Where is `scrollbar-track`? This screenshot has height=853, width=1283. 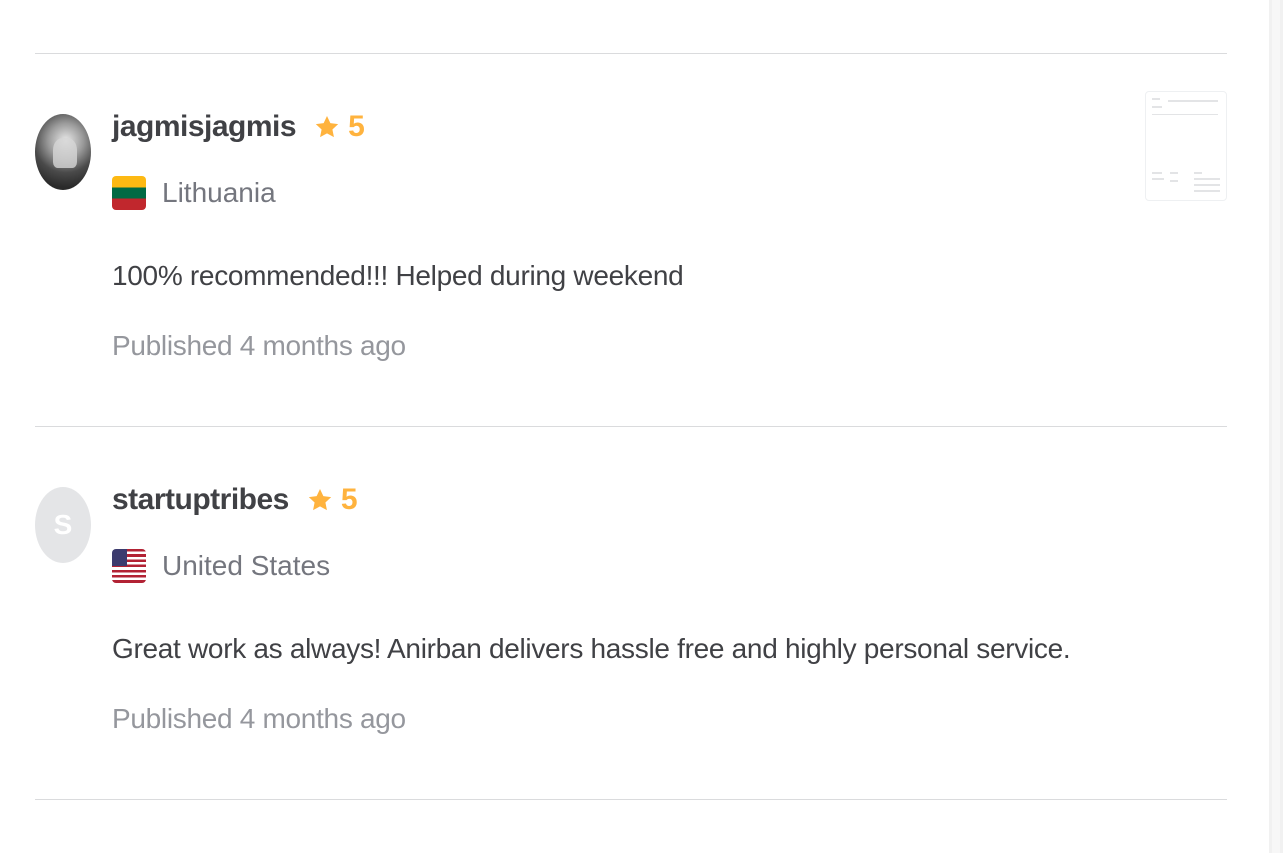
scrollbar-track is located at coordinates (1276, 426).